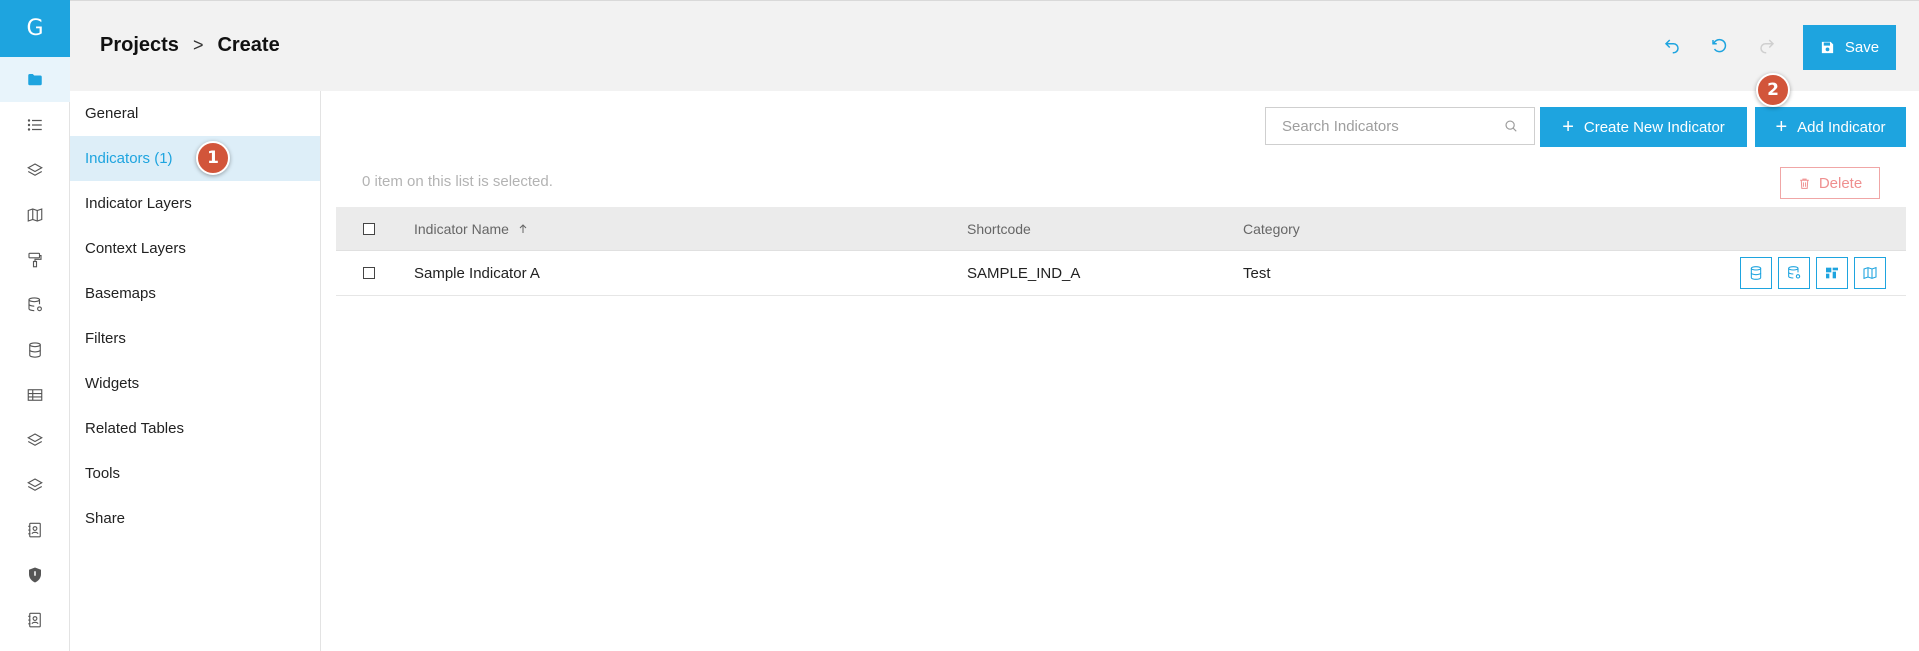 Image resolution: width=1919 pixels, height=651 pixels. I want to click on folder-icon, so click(35, 79).